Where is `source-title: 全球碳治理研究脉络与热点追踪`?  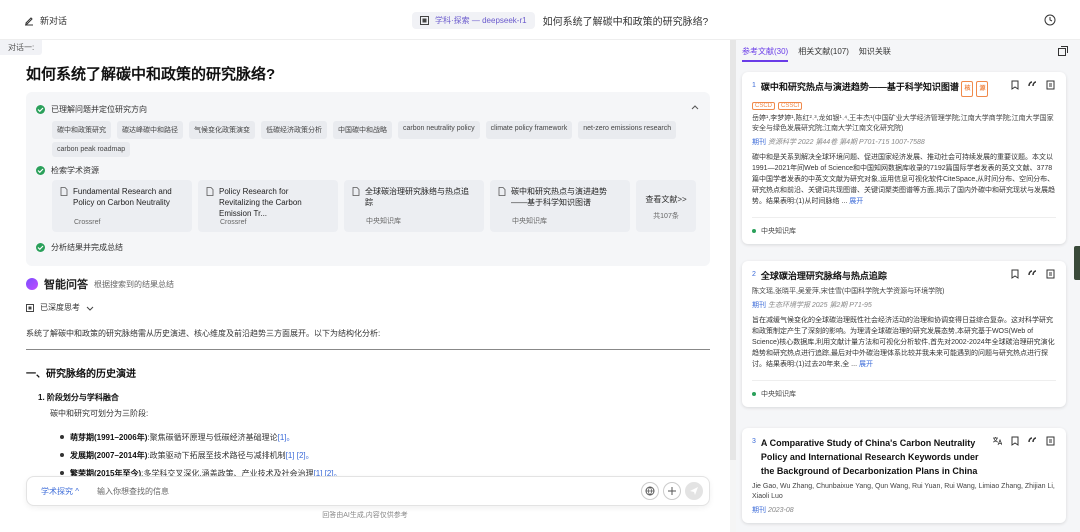
source-title: 全球碳治理研究脉络与热点追踪 is located at coordinates (417, 197).